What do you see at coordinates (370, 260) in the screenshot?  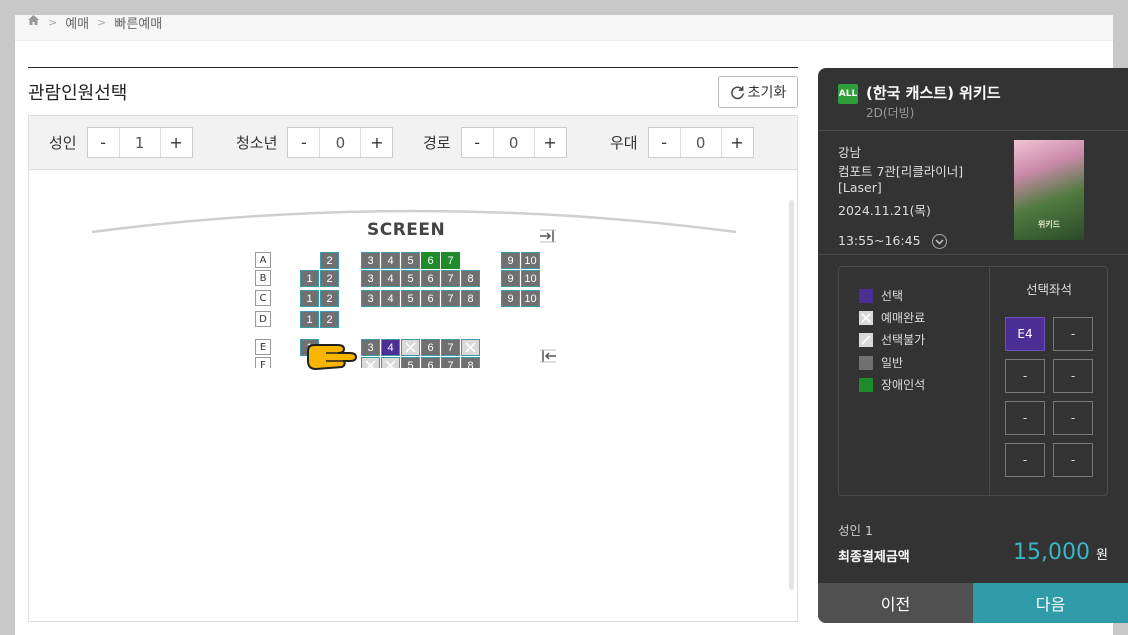 I see `seat-a3: 3` at bounding box center [370, 260].